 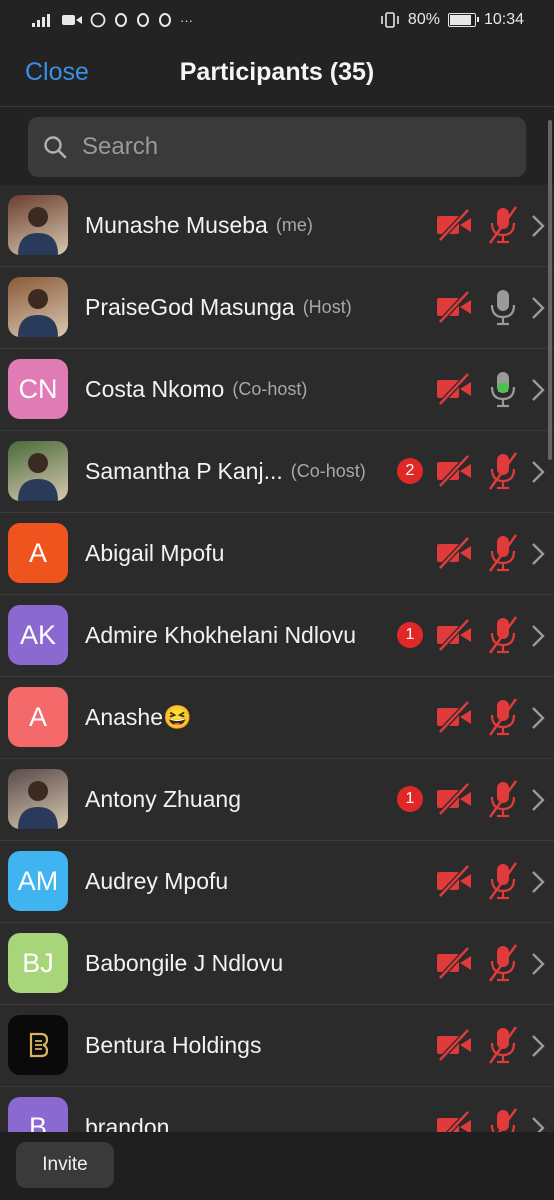 I want to click on search-bar, so click(x=277, y=146).